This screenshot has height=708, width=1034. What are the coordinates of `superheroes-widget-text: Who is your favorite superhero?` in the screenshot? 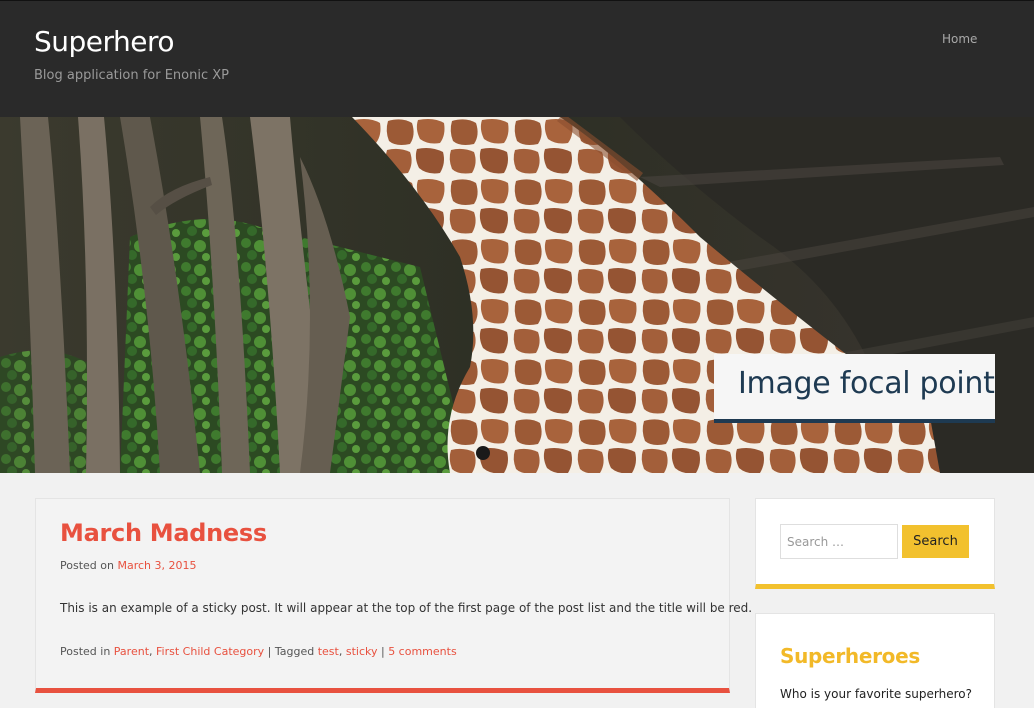 It's located at (876, 694).